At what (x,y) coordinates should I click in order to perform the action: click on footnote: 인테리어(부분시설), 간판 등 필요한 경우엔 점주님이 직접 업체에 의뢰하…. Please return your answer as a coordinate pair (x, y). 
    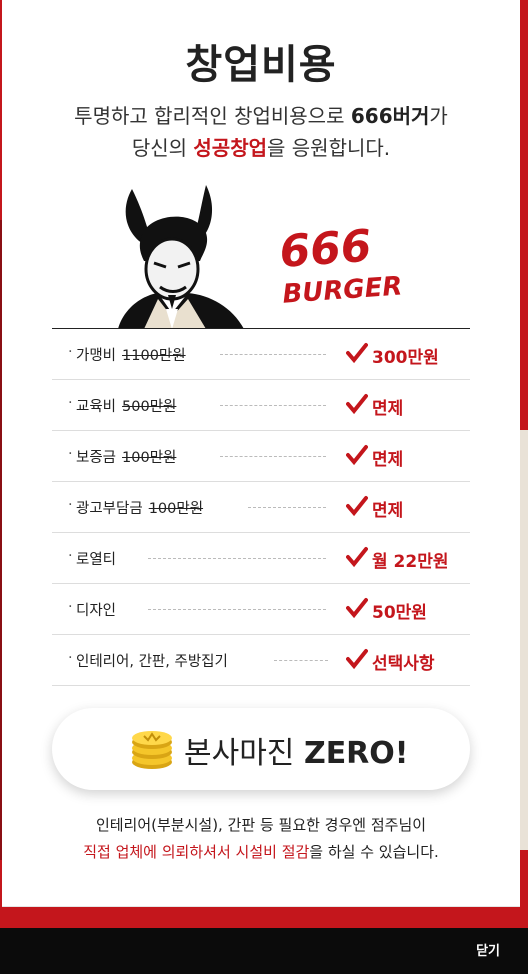
    Looking at the image, I should click on (261, 839).